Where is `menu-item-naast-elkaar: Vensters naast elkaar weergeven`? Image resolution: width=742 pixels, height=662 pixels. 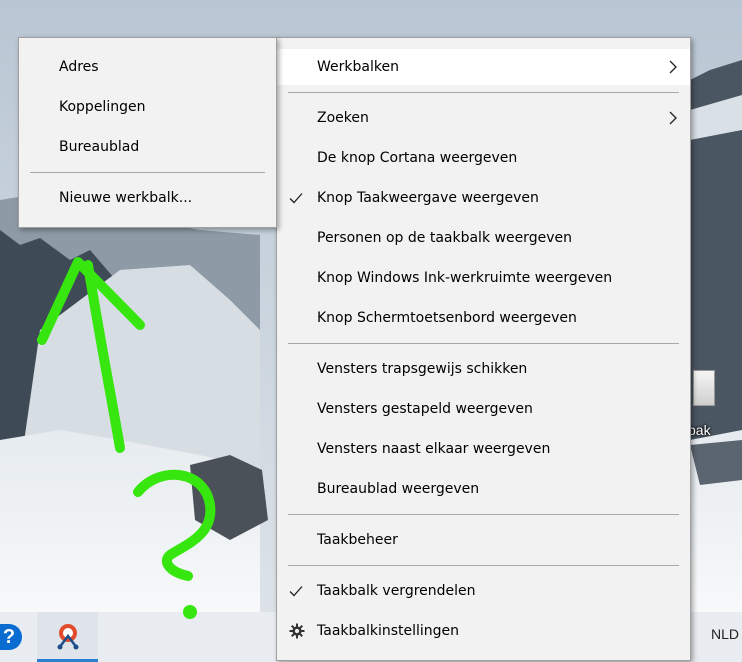 menu-item-naast-elkaar: Vensters naast elkaar weergeven is located at coordinates (483, 449).